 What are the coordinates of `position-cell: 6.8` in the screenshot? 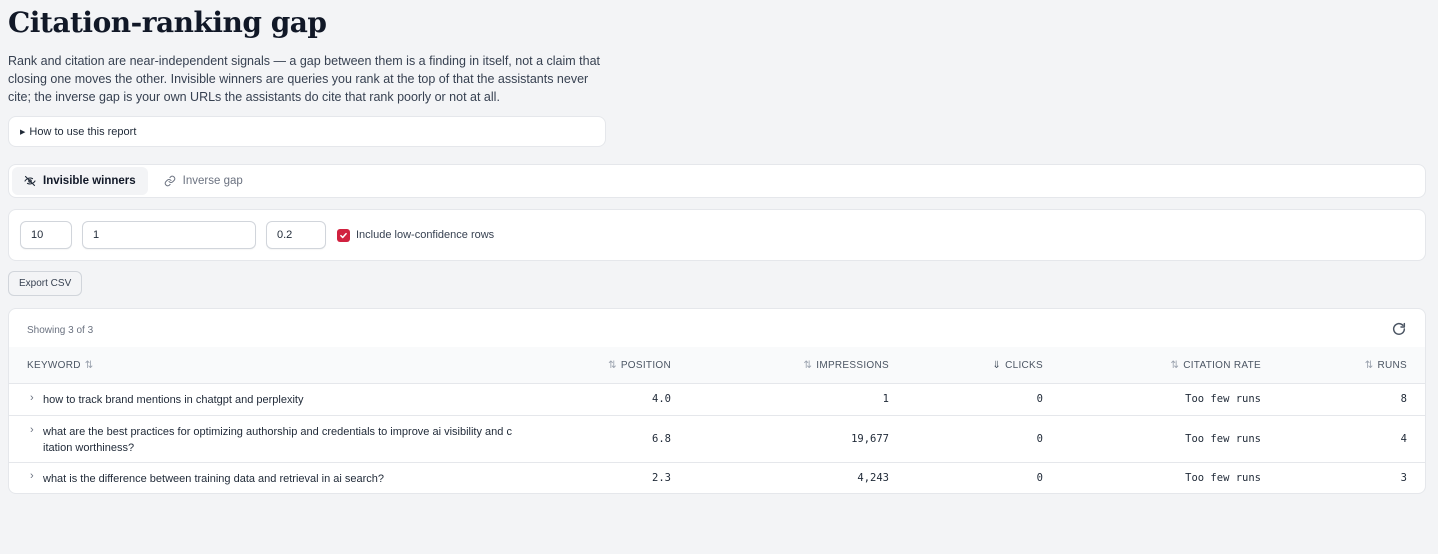 It's located at (661, 439).